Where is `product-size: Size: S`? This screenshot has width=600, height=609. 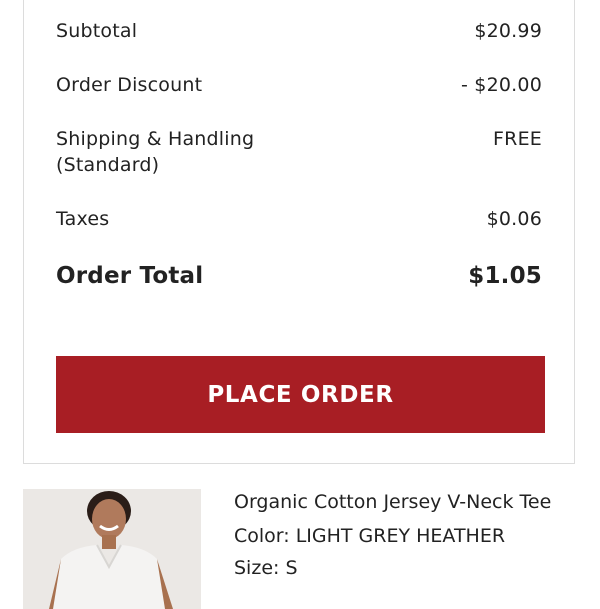
product-size: Size: S is located at coordinates (266, 568).